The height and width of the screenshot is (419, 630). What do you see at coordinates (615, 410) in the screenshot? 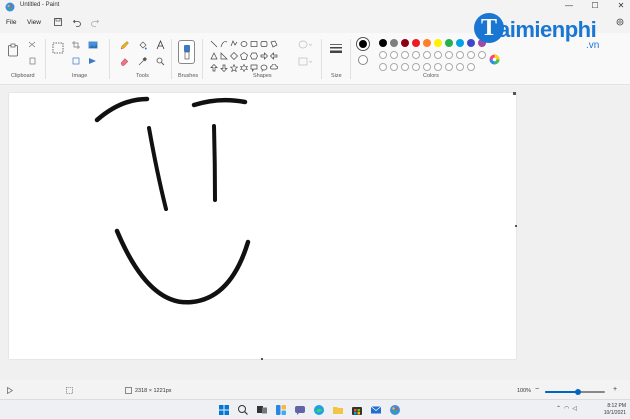
I see `clock: 8:12 PM 10/1/2021` at bounding box center [615, 410].